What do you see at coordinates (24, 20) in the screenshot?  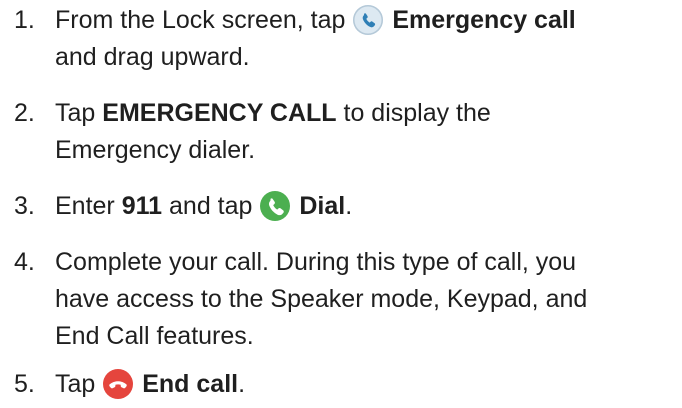 I see `step-number: 1.` at bounding box center [24, 20].